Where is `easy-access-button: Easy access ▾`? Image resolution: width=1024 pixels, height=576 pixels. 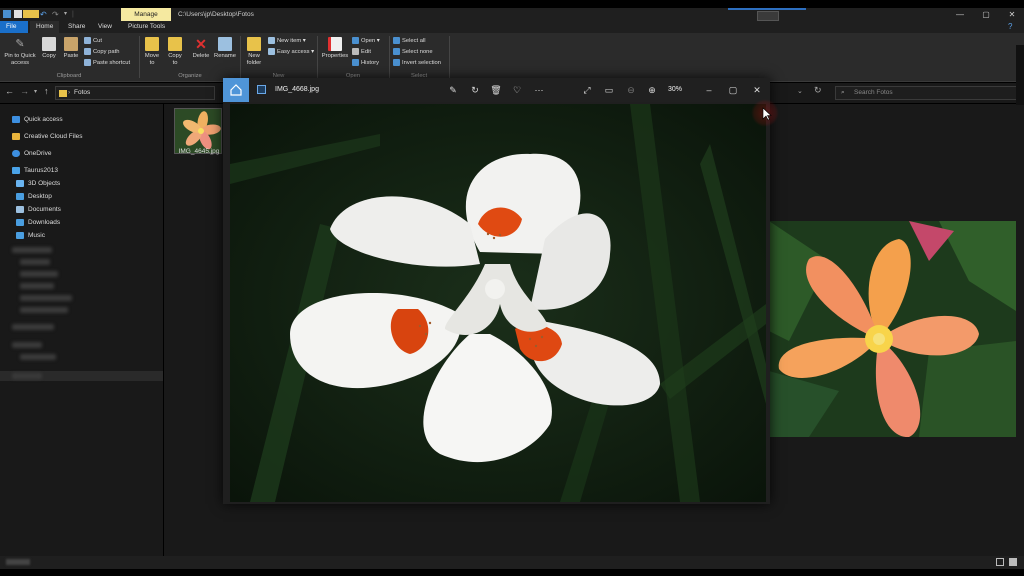 easy-access-button: Easy access ▾ is located at coordinates (291, 52).